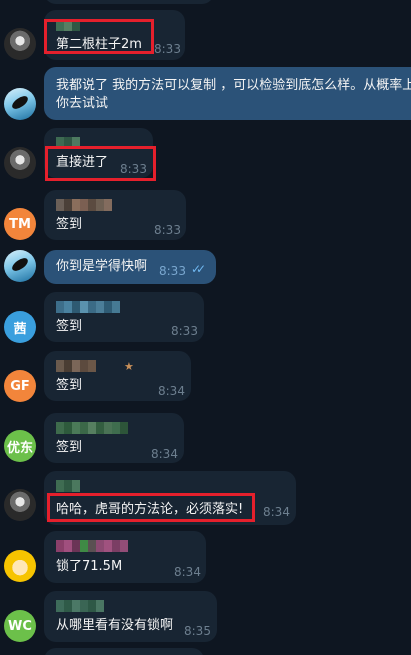  Describe the element at coordinates (20, 386) in the screenshot. I see `avatar: GF` at that location.